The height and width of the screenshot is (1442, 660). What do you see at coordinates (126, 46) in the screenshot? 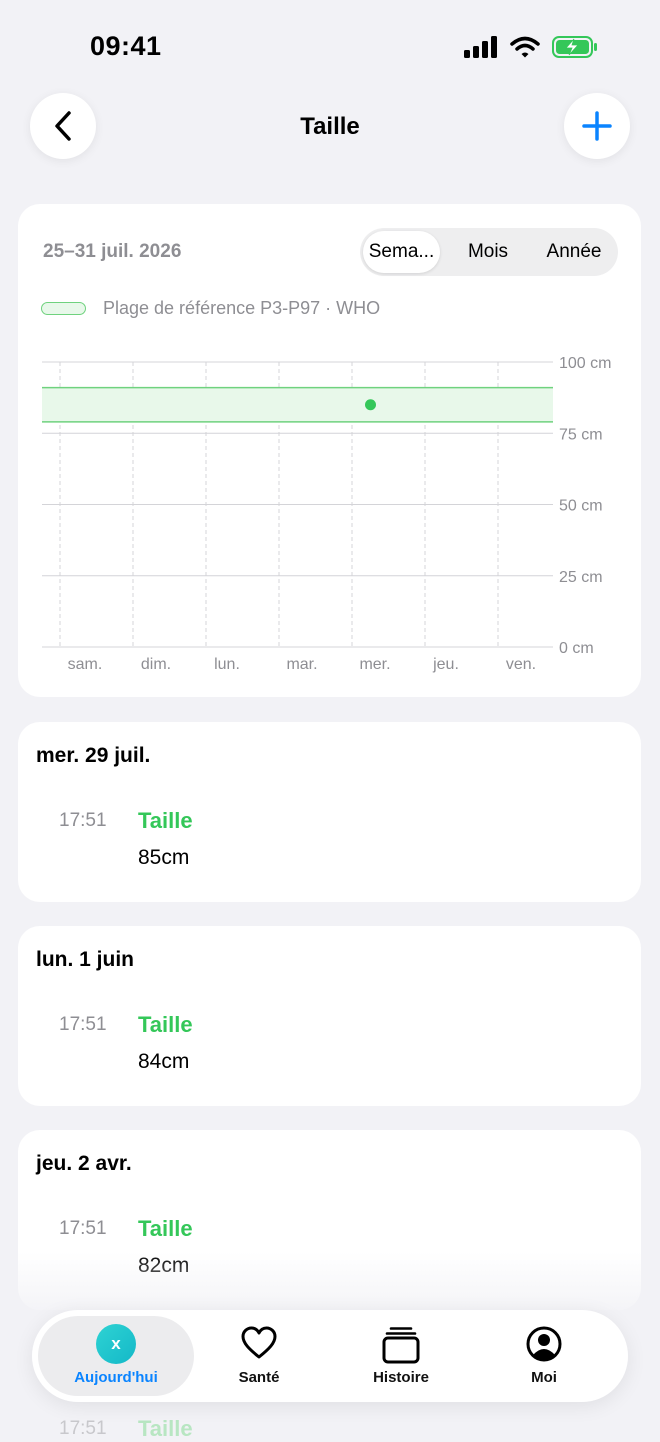
I see `status-time: 09:41` at bounding box center [126, 46].